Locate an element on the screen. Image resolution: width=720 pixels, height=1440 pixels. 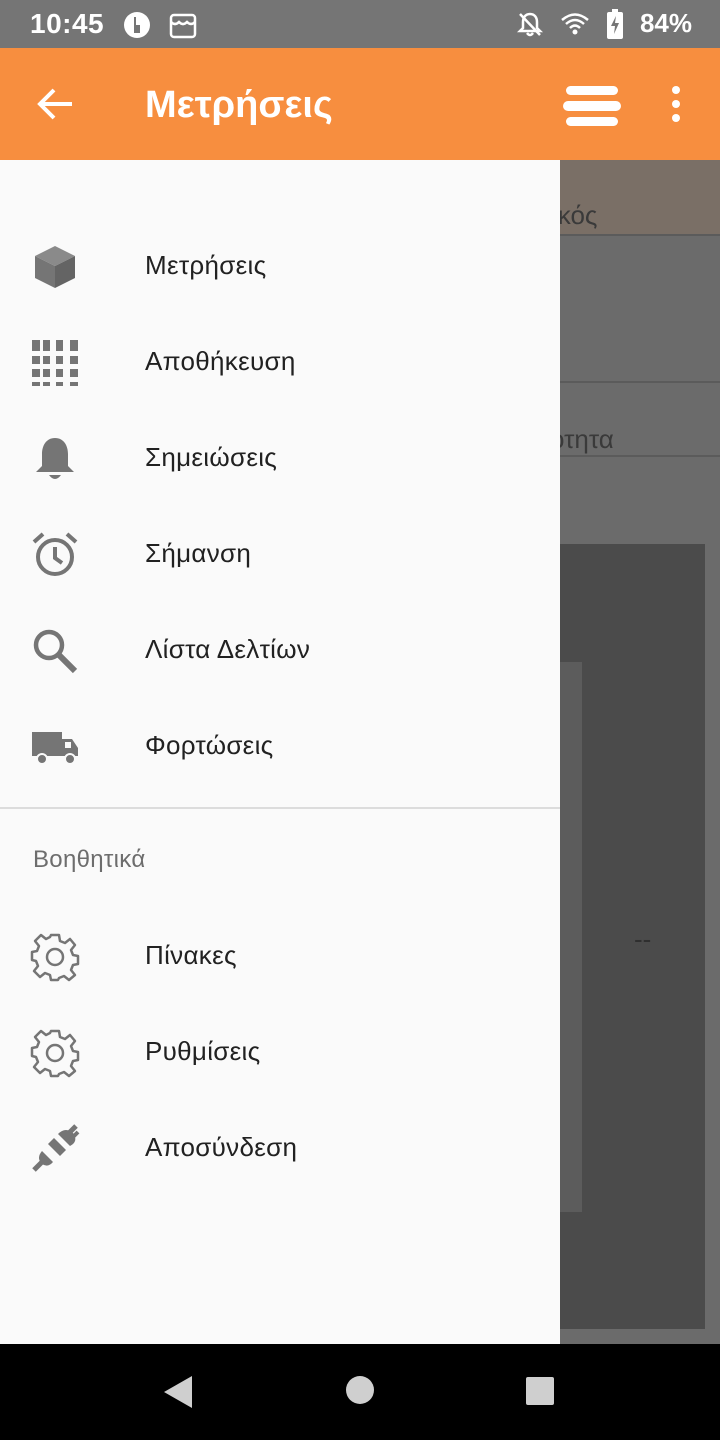
drawer-item-label: Αποσύνδεση is located at coordinates (221, 1147).